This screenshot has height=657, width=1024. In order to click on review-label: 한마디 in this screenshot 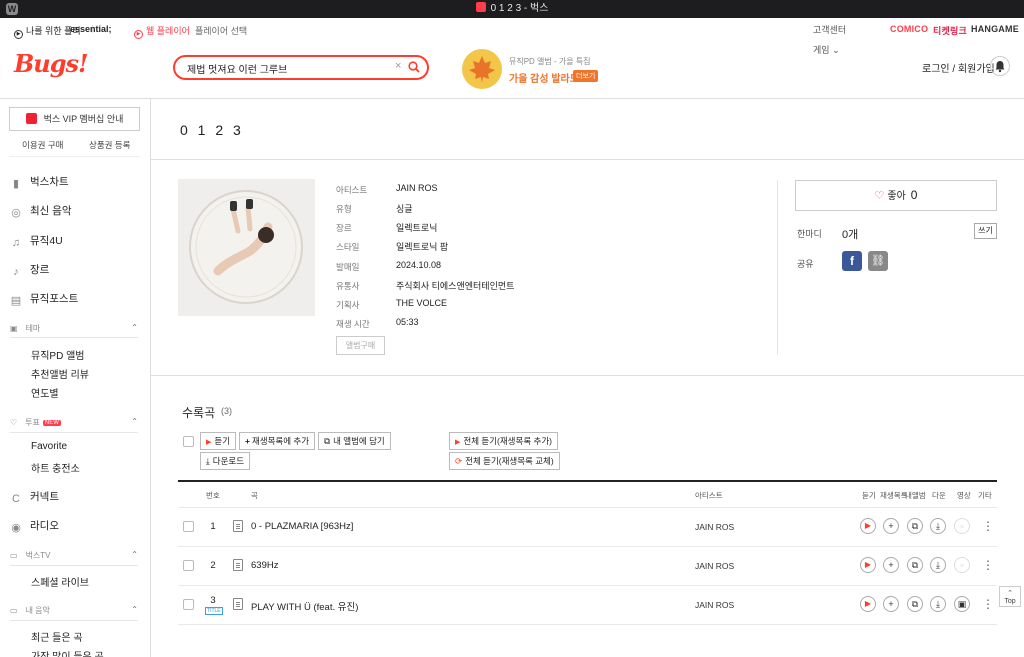, I will do `click(809, 234)`.